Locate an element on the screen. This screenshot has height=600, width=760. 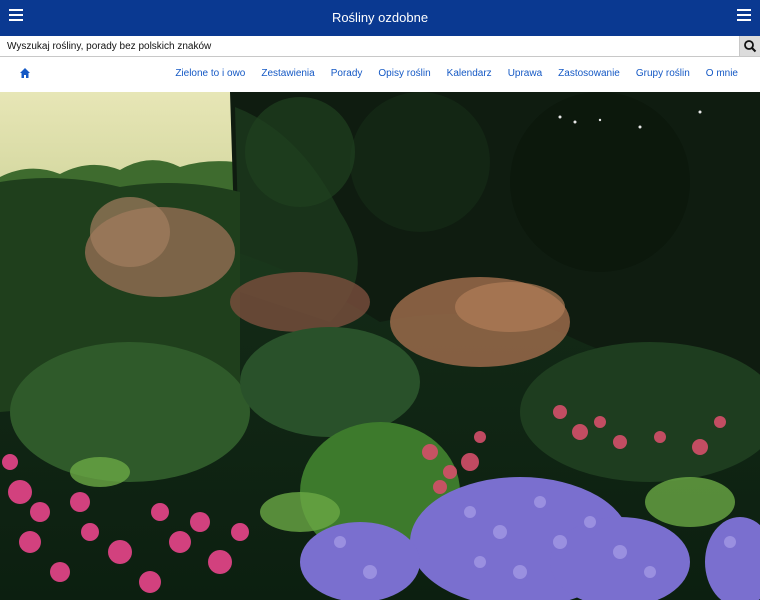
nav-item-uprawa: Uprawa is located at coordinates (525, 73).